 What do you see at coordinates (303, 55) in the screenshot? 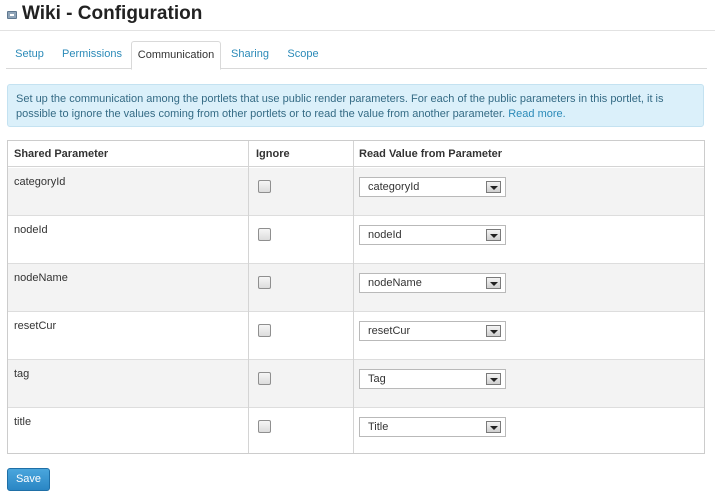
I see `tab-scope: Scope` at bounding box center [303, 55].